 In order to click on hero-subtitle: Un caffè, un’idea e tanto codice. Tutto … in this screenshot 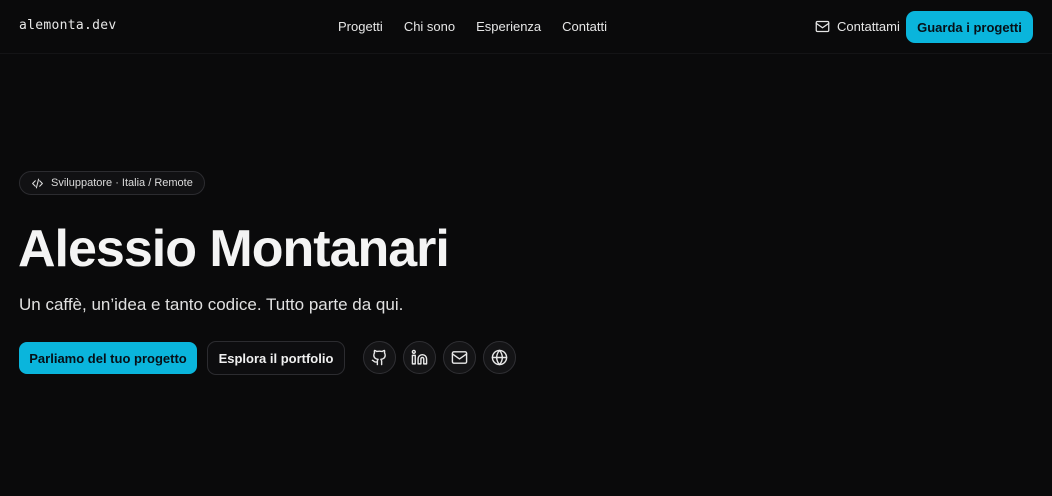, I will do `click(211, 304)`.